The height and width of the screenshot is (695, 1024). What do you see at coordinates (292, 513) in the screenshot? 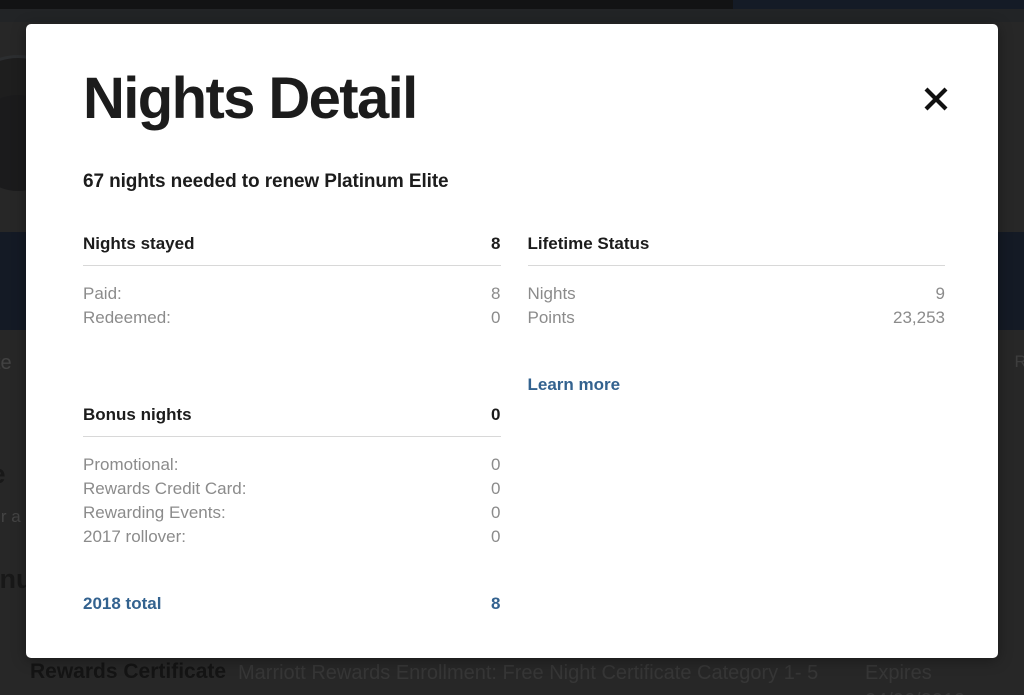
I see `list-item: Rewarding Events: 0` at bounding box center [292, 513].